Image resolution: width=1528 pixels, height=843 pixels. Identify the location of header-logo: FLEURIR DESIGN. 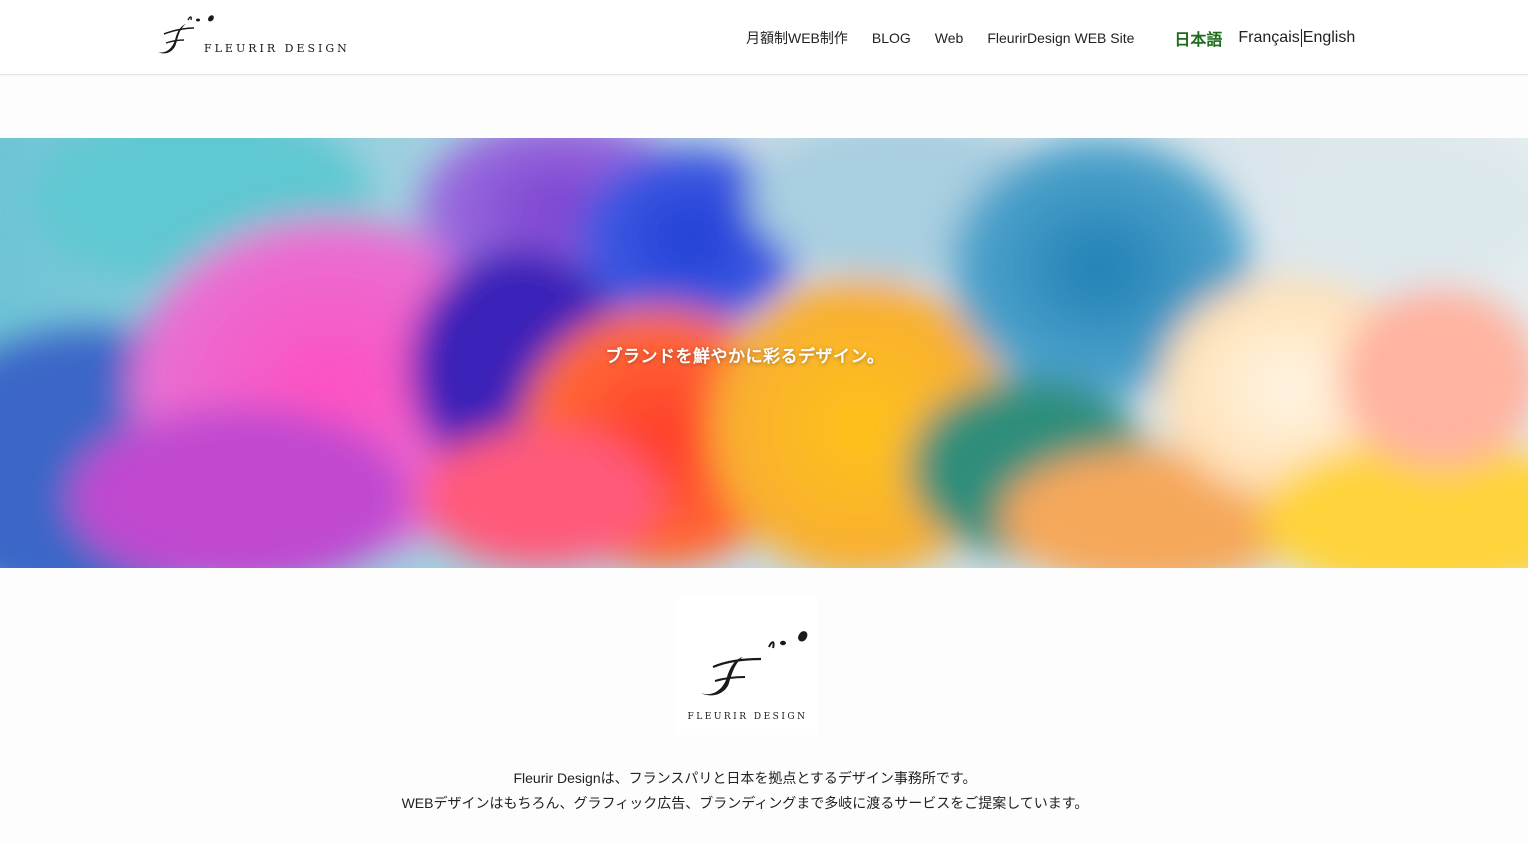
(255, 34).